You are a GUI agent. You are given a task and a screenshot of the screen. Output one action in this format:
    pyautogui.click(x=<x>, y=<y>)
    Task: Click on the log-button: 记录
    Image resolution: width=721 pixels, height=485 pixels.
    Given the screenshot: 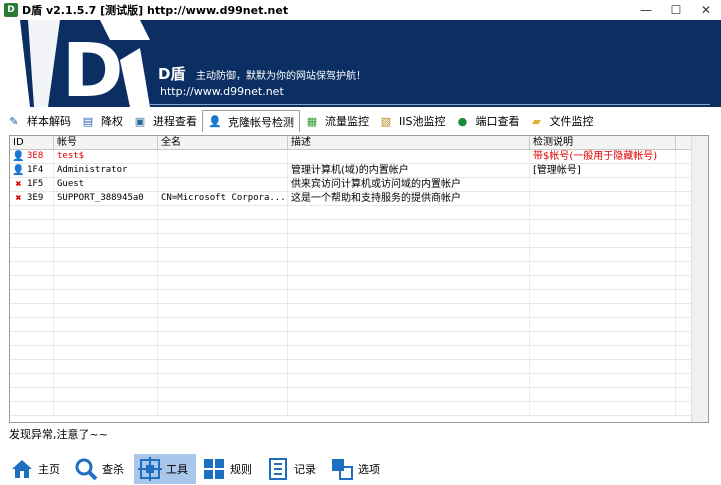 What is the action you would take?
    pyautogui.click(x=293, y=469)
    